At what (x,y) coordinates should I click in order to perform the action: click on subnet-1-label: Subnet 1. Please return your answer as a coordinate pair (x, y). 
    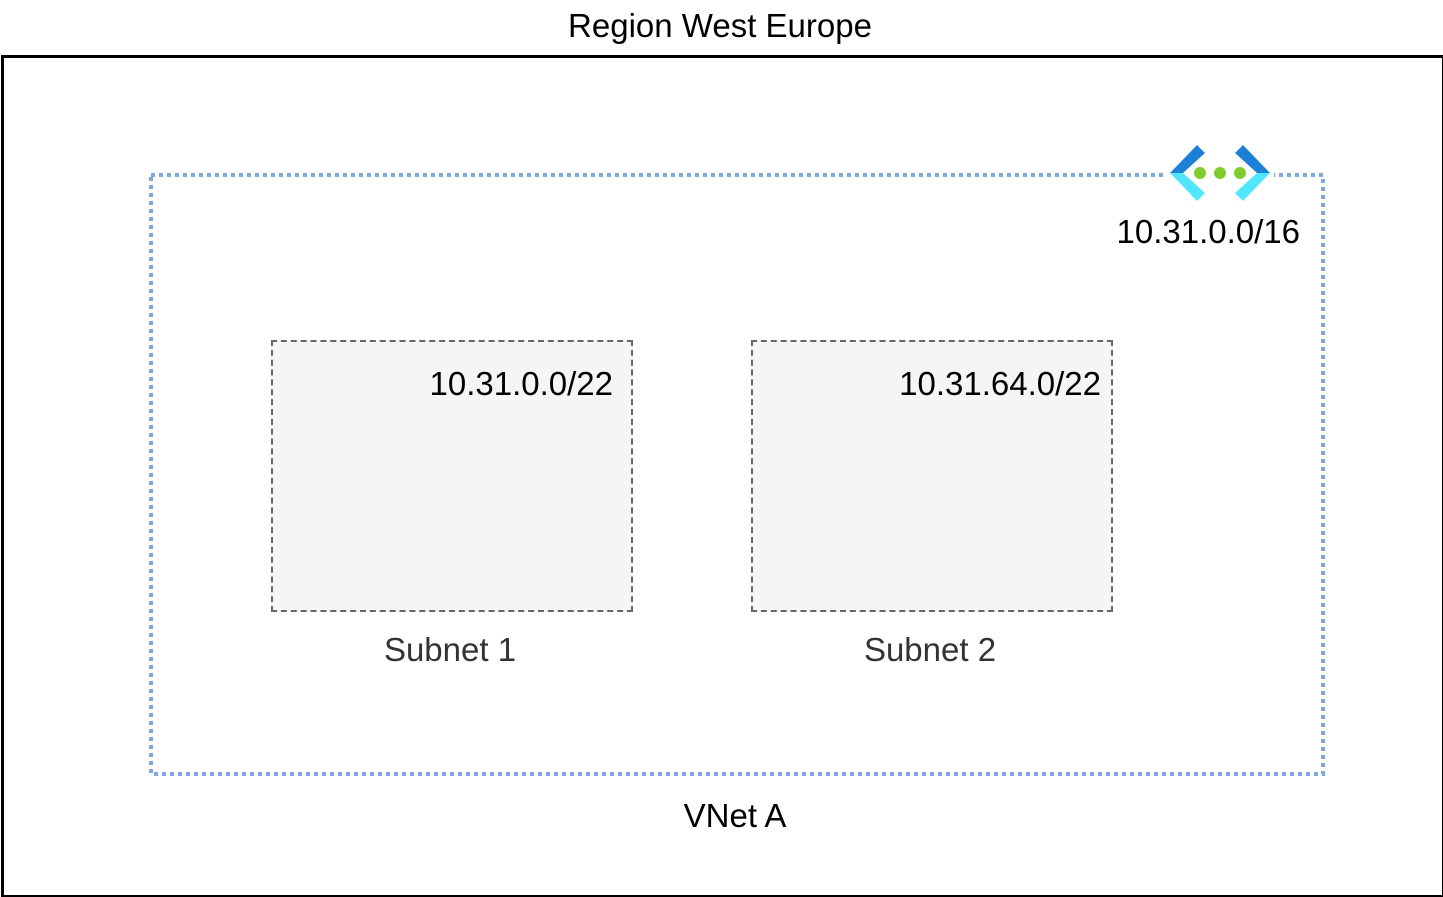
    Looking at the image, I should click on (450, 649).